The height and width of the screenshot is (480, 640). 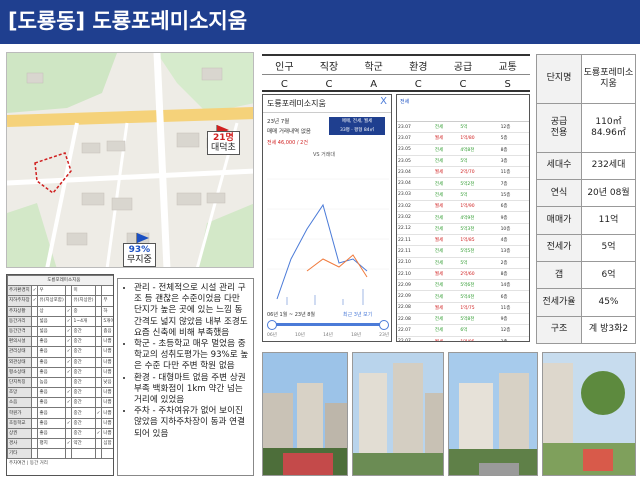 I want to click on photo-playground, so click(x=589, y=414).